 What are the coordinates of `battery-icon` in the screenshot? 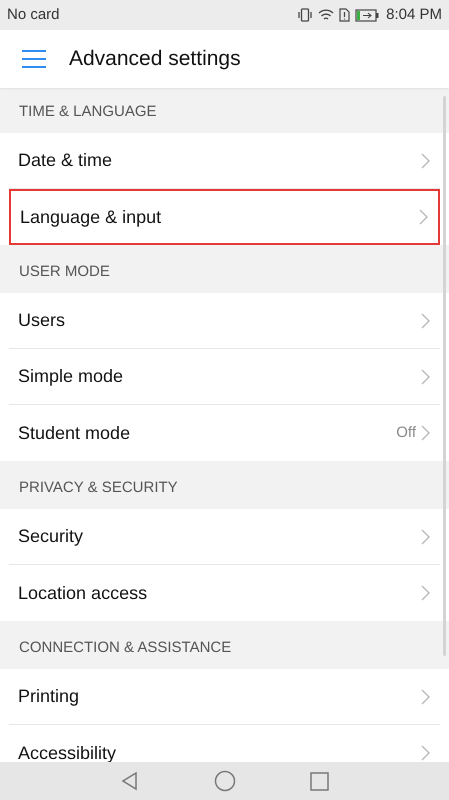 It's located at (367, 15).